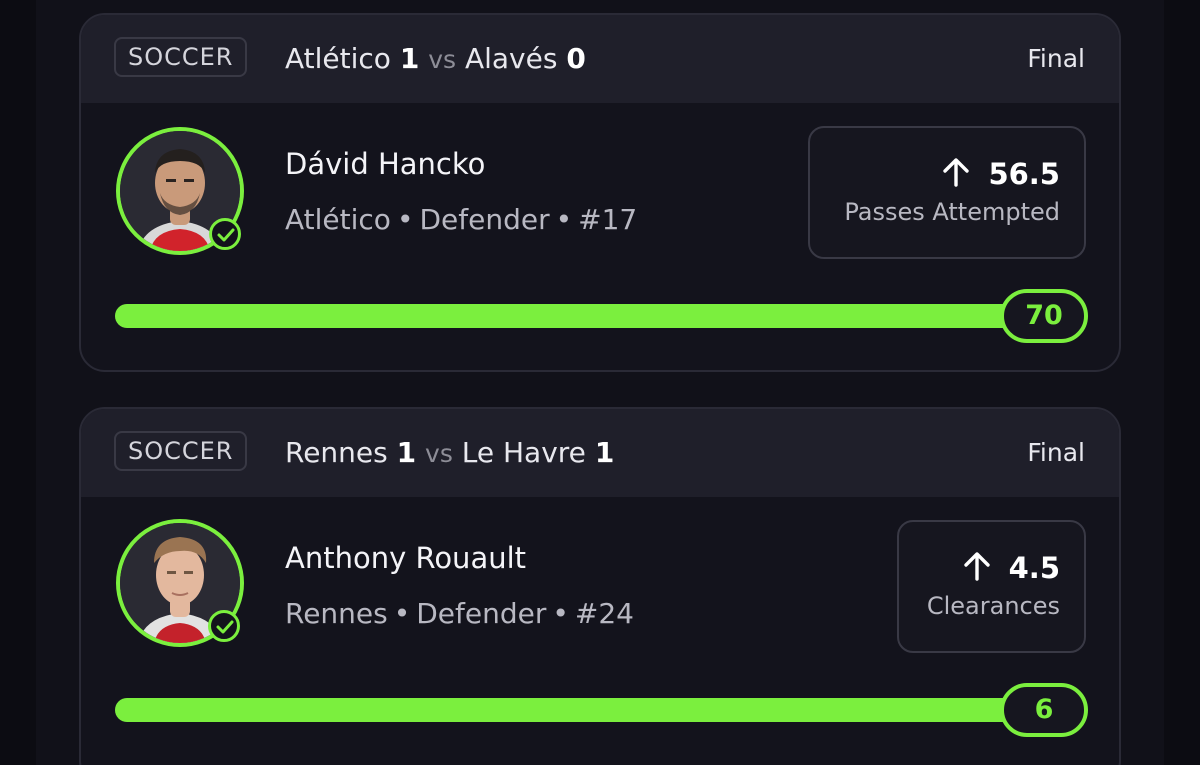 The height and width of the screenshot is (765, 1200). I want to click on player-name: Dávid Hancko, so click(385, 164).